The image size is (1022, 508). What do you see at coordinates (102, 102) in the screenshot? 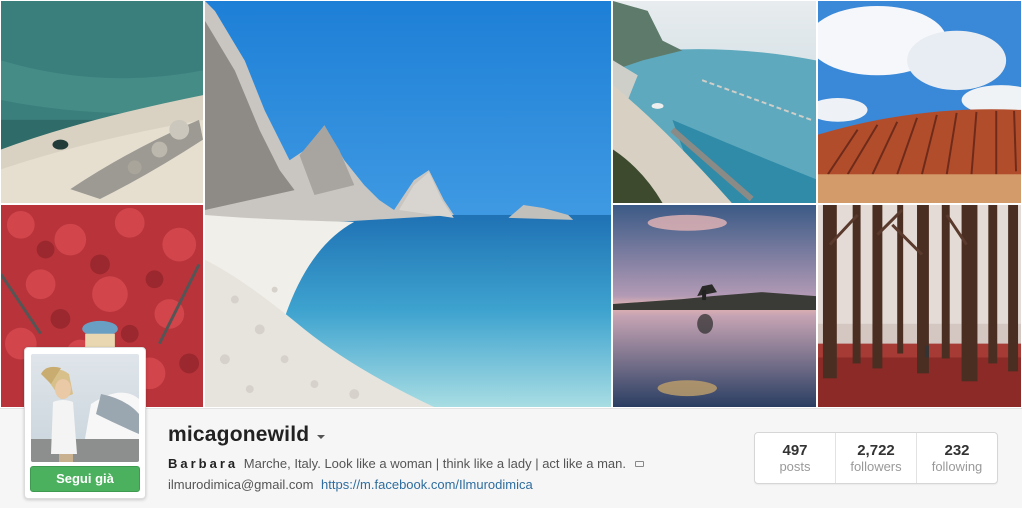
I see `photo-sea-rocks-aerial` at bounding box center [102, 102].